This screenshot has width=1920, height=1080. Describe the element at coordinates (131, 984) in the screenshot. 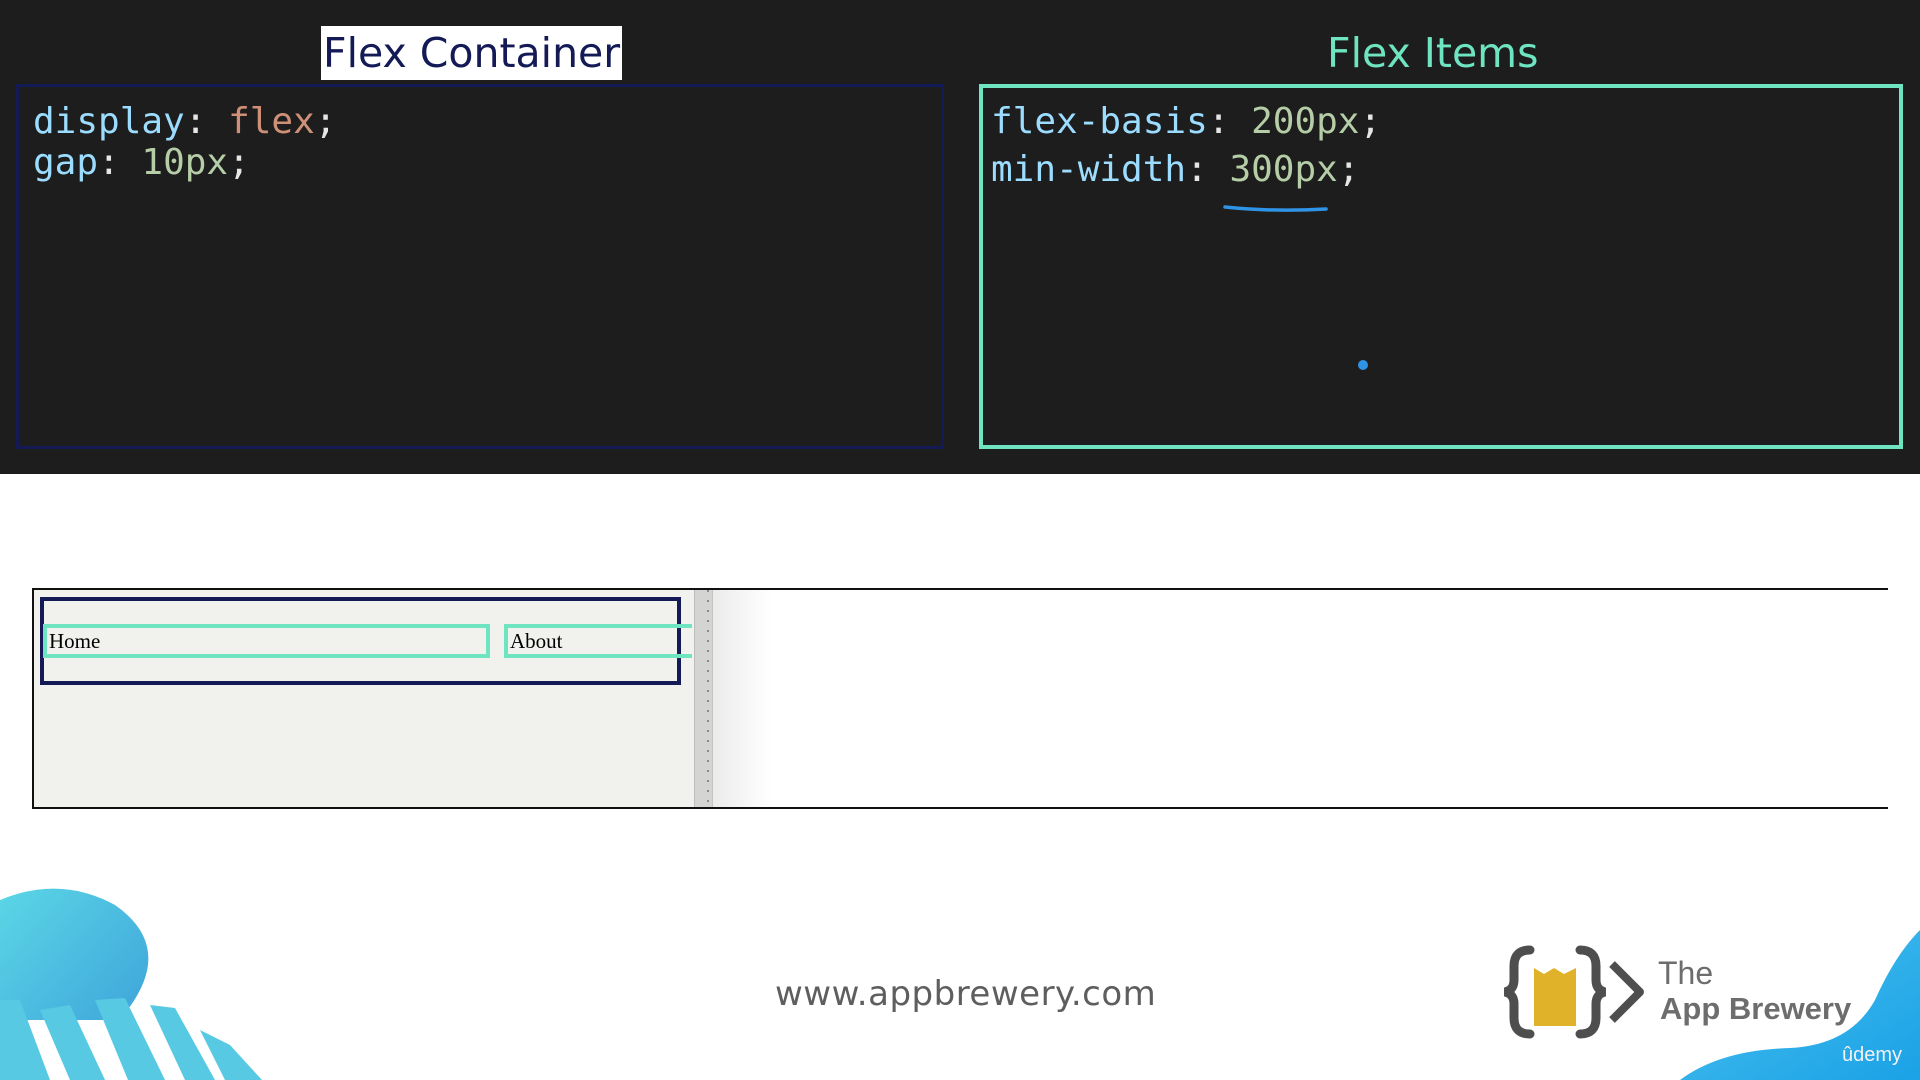

I see `bottom-left-decoration` at that location.